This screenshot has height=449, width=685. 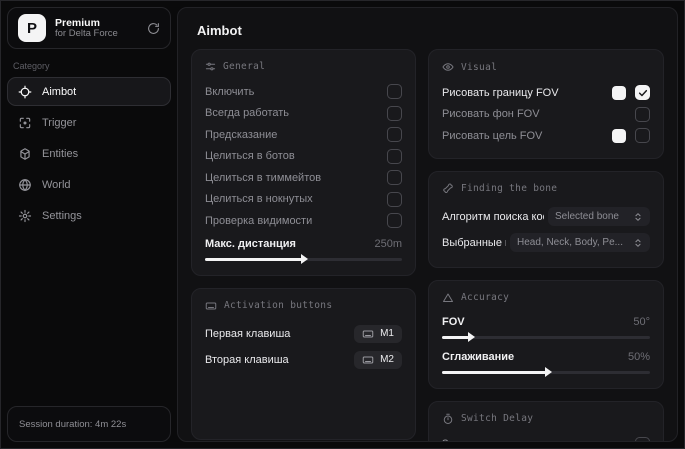 I want to click on accuracy-card: Accuracy FOV 50° Сглаживание 50%, so click(x=546, y=334).